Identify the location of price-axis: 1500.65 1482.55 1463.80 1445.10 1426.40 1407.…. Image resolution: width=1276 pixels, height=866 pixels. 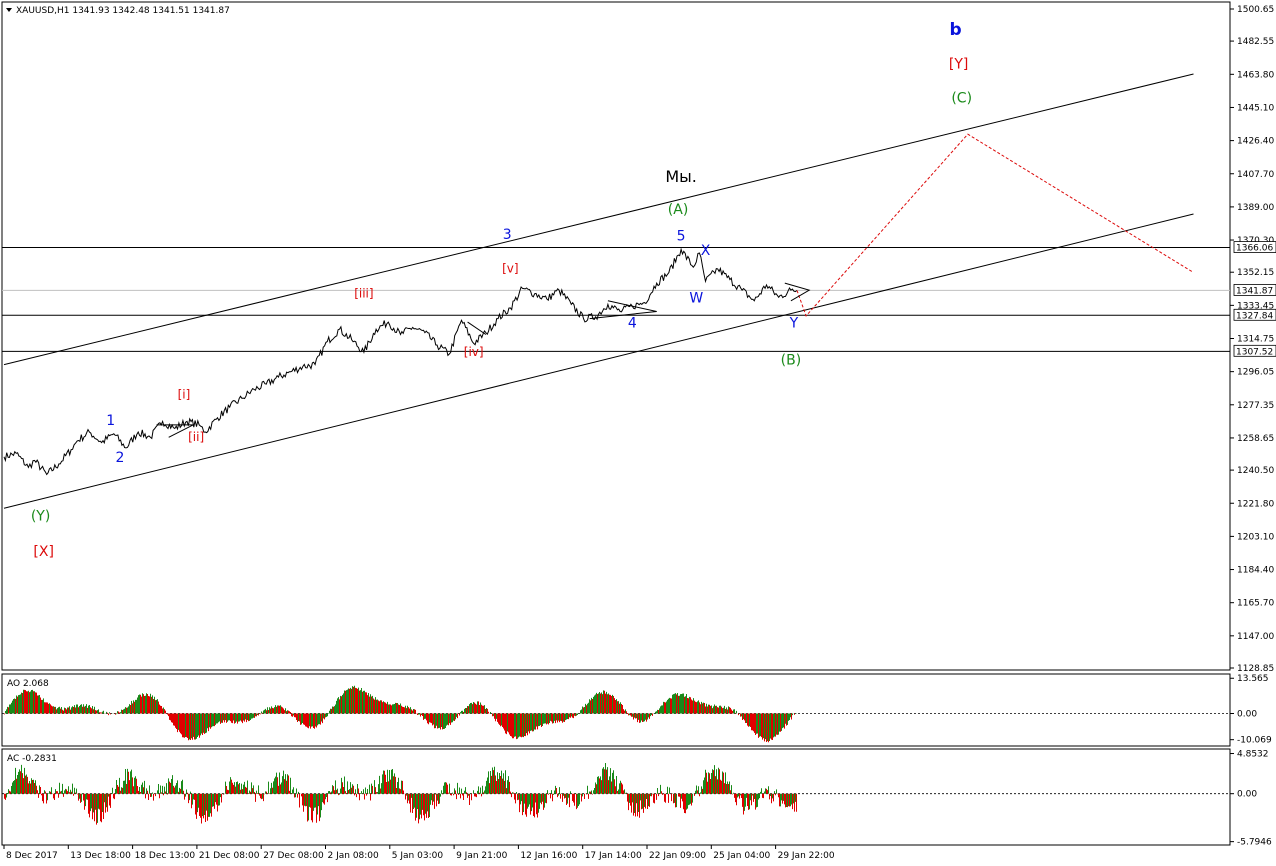
(1253, 339).